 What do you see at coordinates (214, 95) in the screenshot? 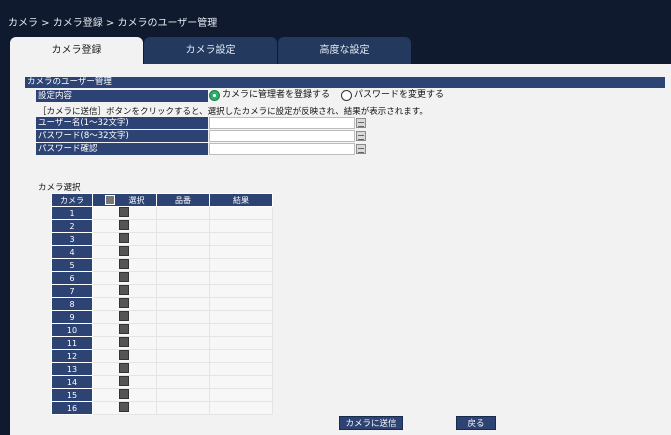
I see `radio-register-admin-indicator` at bounding box center [214, 95].